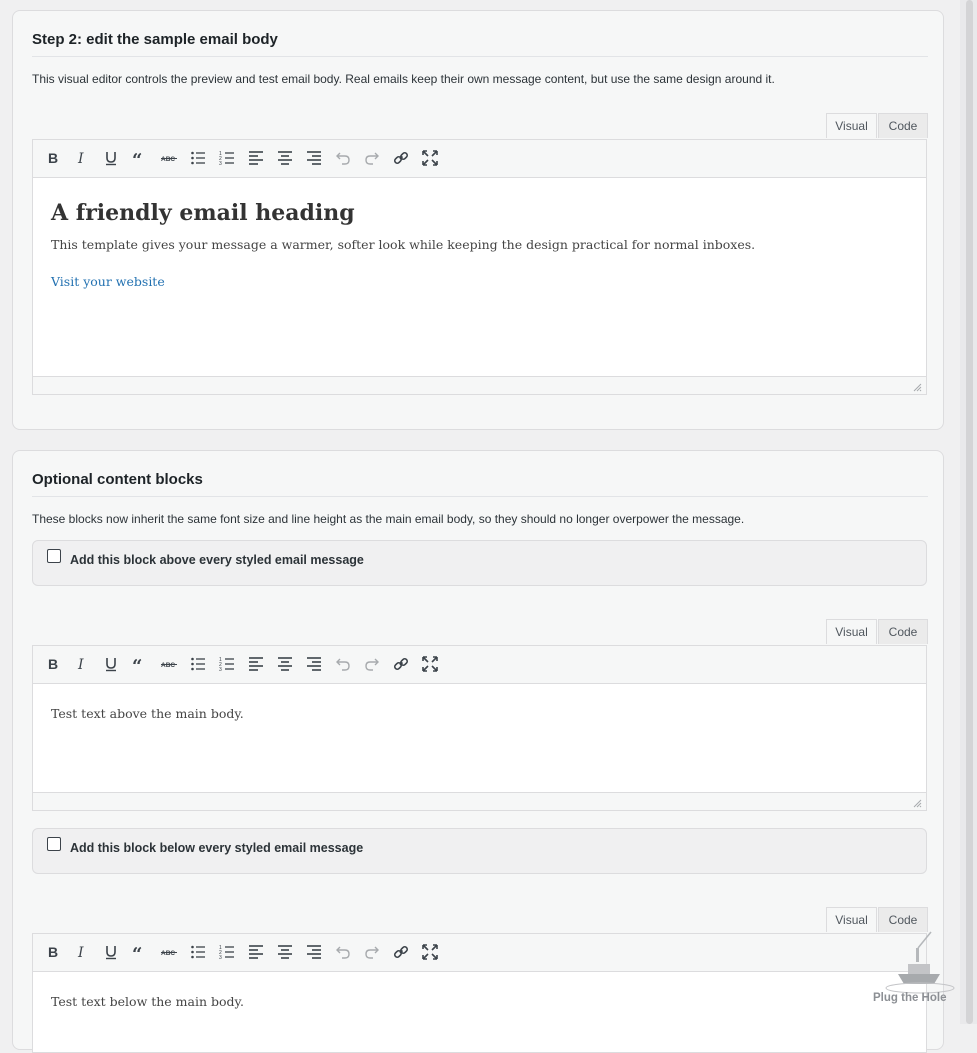  What do you see at coordinates (117, 479) in the screenshot?
I see `optional-title: Optional content blocks` at bounding box center [117, 479].